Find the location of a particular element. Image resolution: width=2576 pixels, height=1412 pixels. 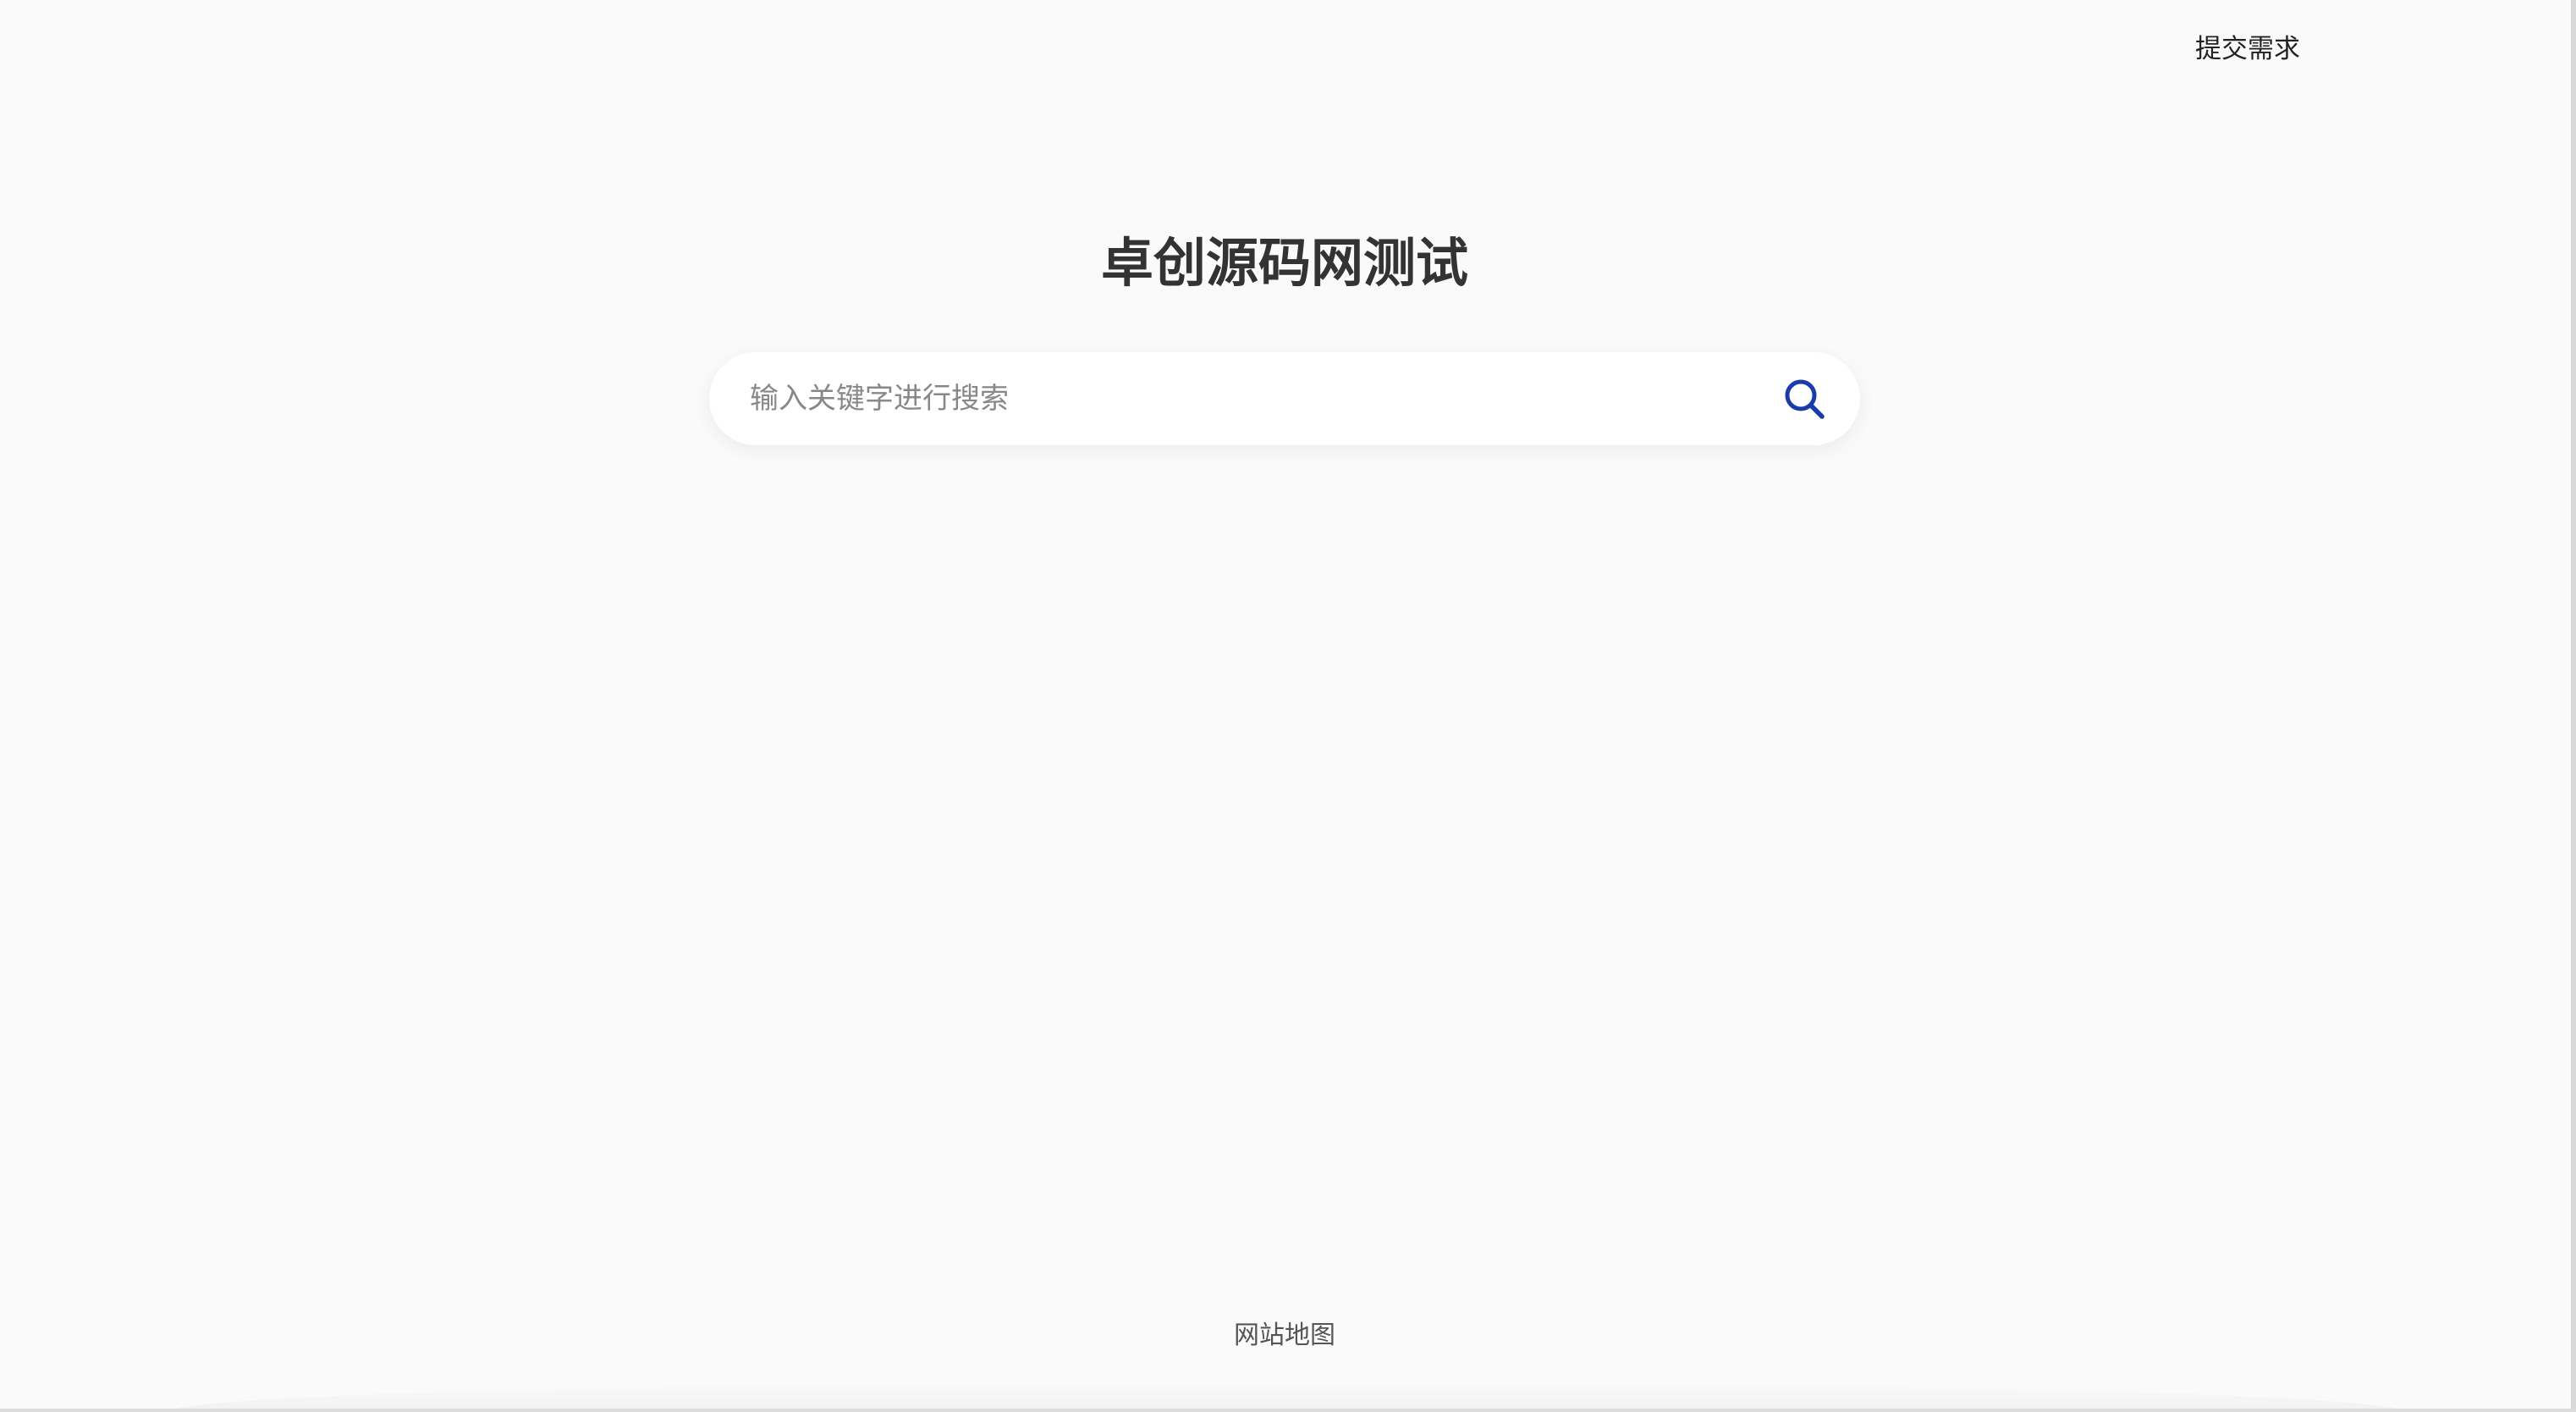

search-icon is located at coordinates (1805, 399).